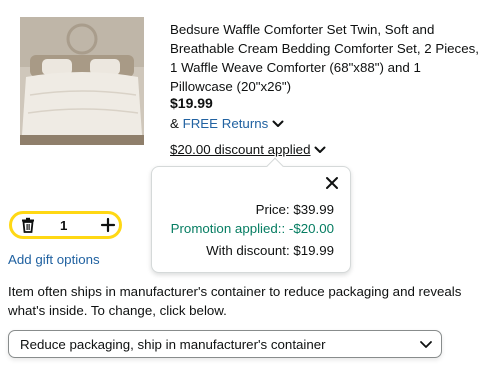 Image resolution: width=498 pixels, height=385 pixels. What do you see at coordinates (108, 225) in the screenshot?
I see `plus-icon` at bounding box center [108, 225].